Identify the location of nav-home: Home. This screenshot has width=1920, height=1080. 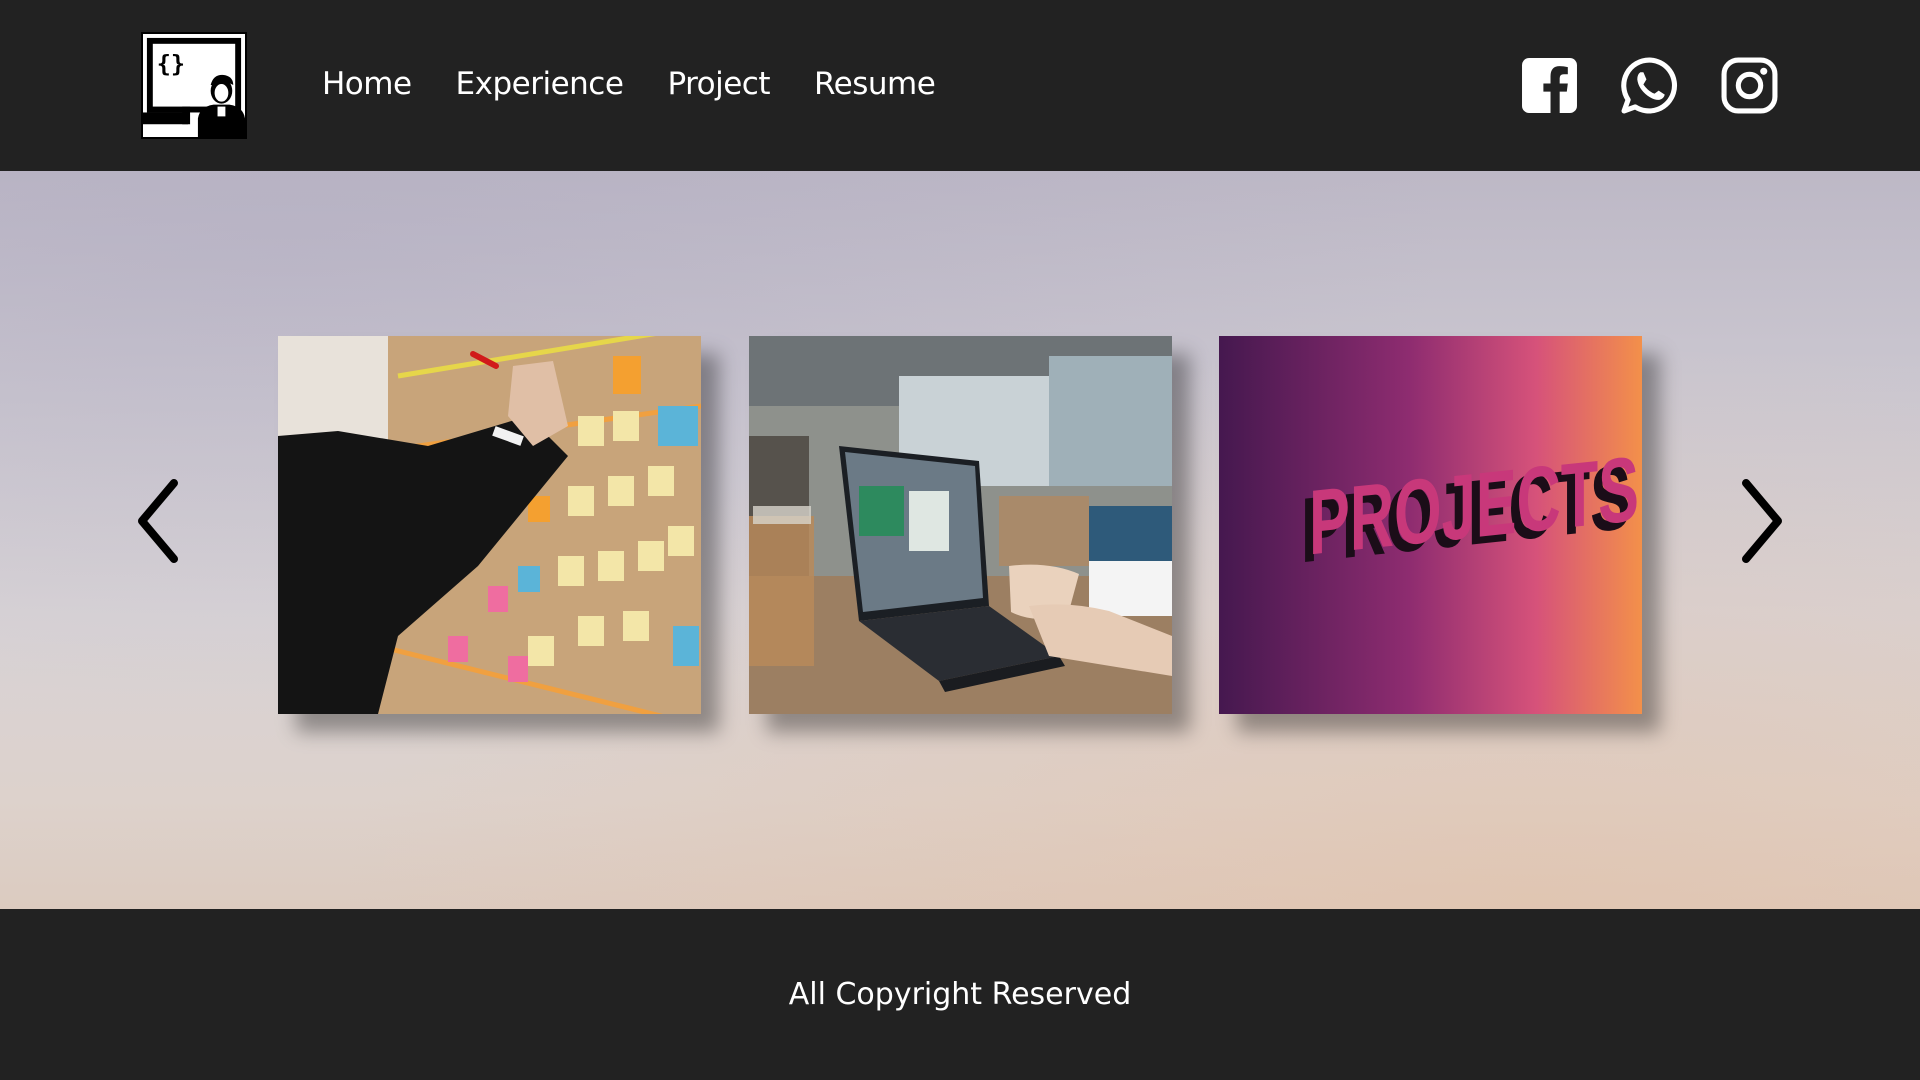
(367, 84).